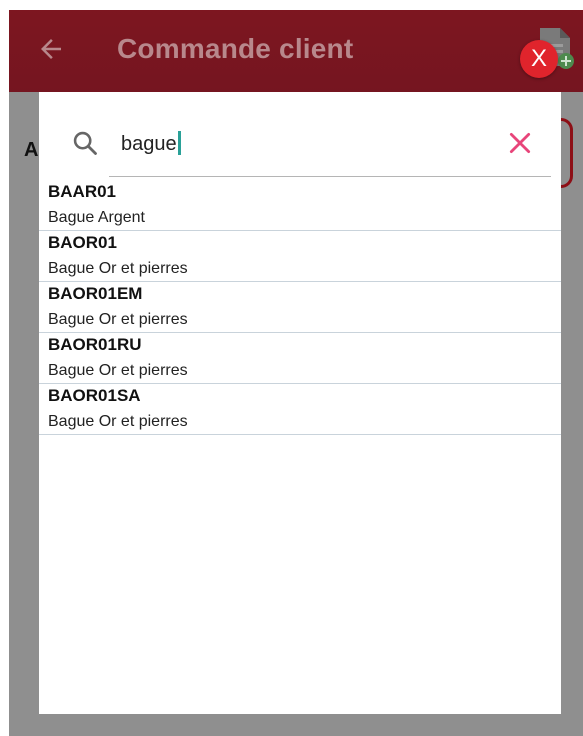 The width and height of the screenshot is (583, 736). I want to click on search-icon, so click(85, 143).